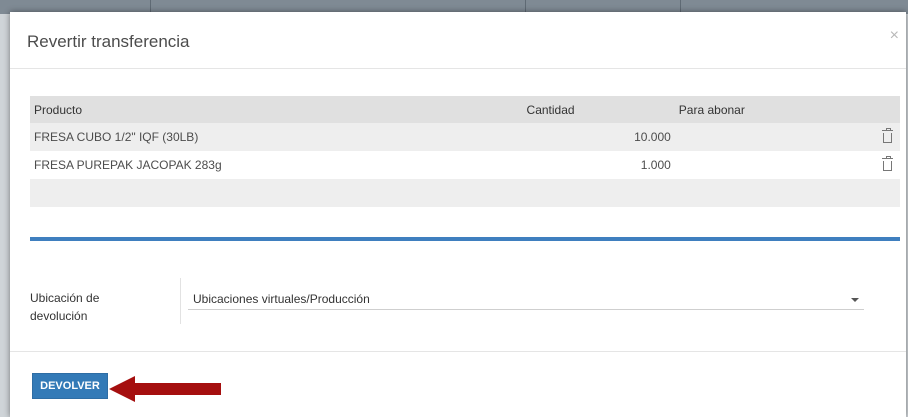 The height and width of the screenshot is (417, 908). Describe the element at coordinates (526, 298) in the screenshot. I see `return-location-select: Ubicaciones virtuales/Producción` at that location.